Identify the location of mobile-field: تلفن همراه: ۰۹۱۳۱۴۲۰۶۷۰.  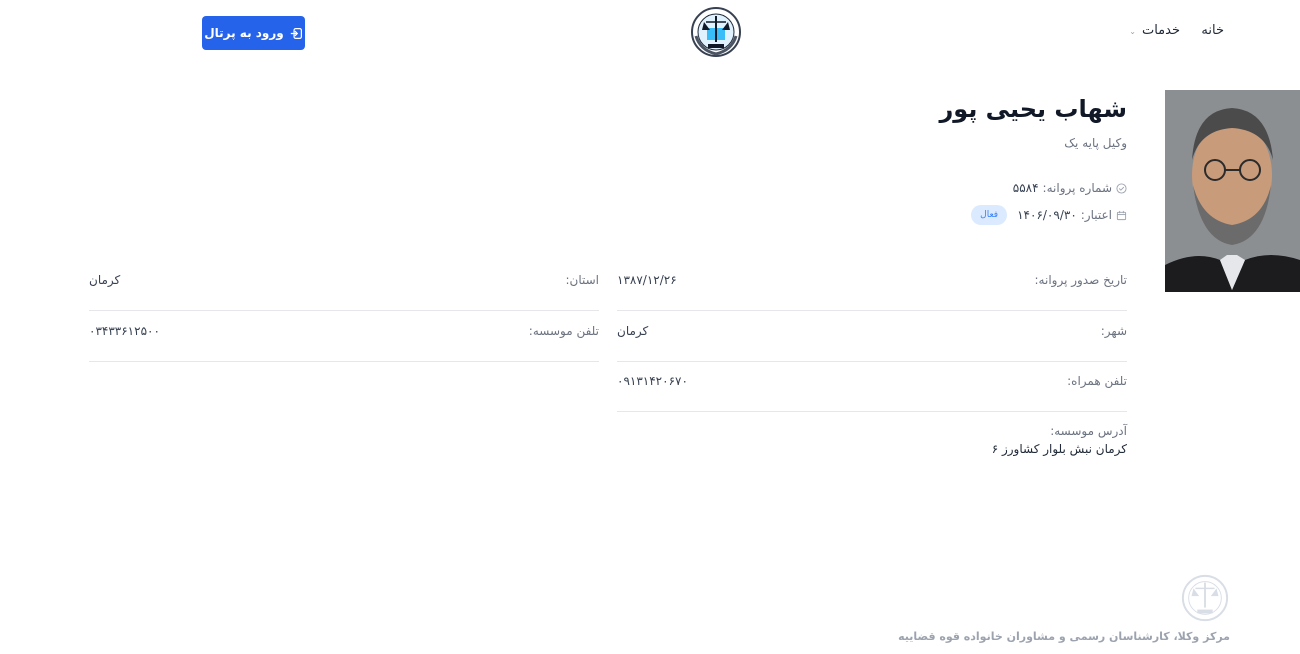
(872, 386).